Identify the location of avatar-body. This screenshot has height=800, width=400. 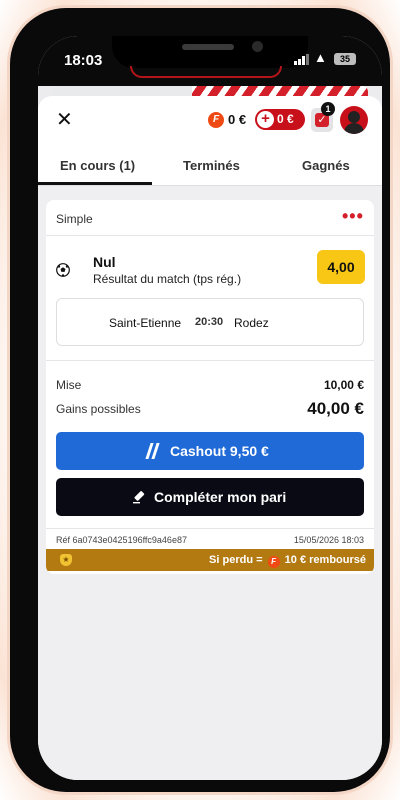
(354, 128).